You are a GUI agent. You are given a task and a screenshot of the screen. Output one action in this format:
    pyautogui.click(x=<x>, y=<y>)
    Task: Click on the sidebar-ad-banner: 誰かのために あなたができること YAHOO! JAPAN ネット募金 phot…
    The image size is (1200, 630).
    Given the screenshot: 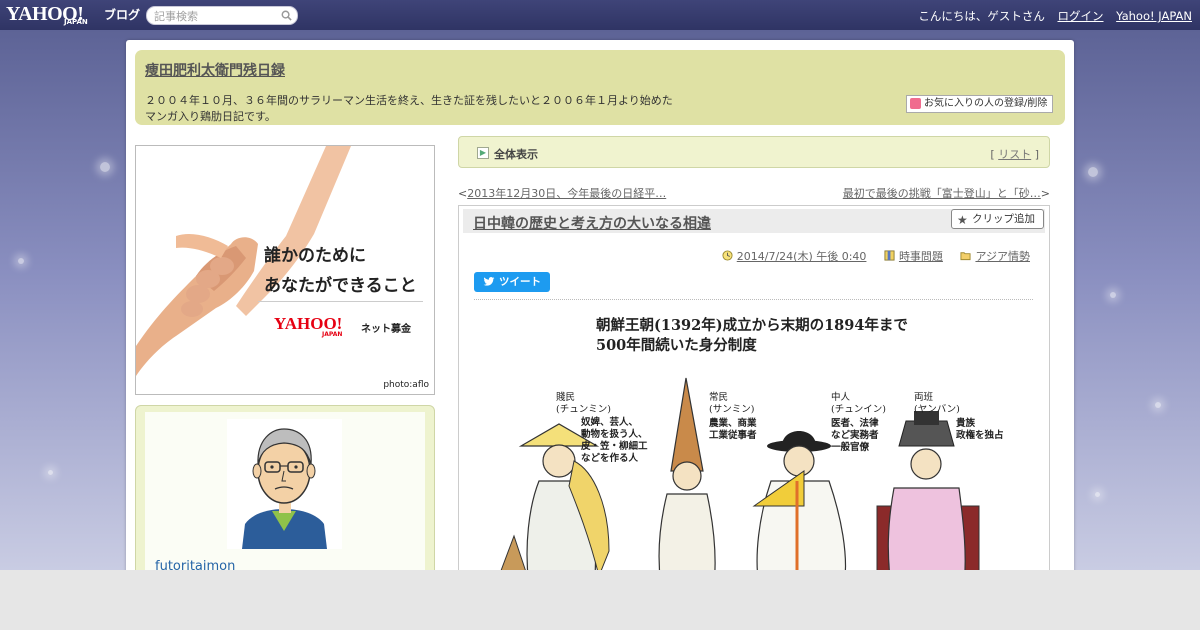 What is the action you would take?
    pyautogui.click(x=285, y=270)
    